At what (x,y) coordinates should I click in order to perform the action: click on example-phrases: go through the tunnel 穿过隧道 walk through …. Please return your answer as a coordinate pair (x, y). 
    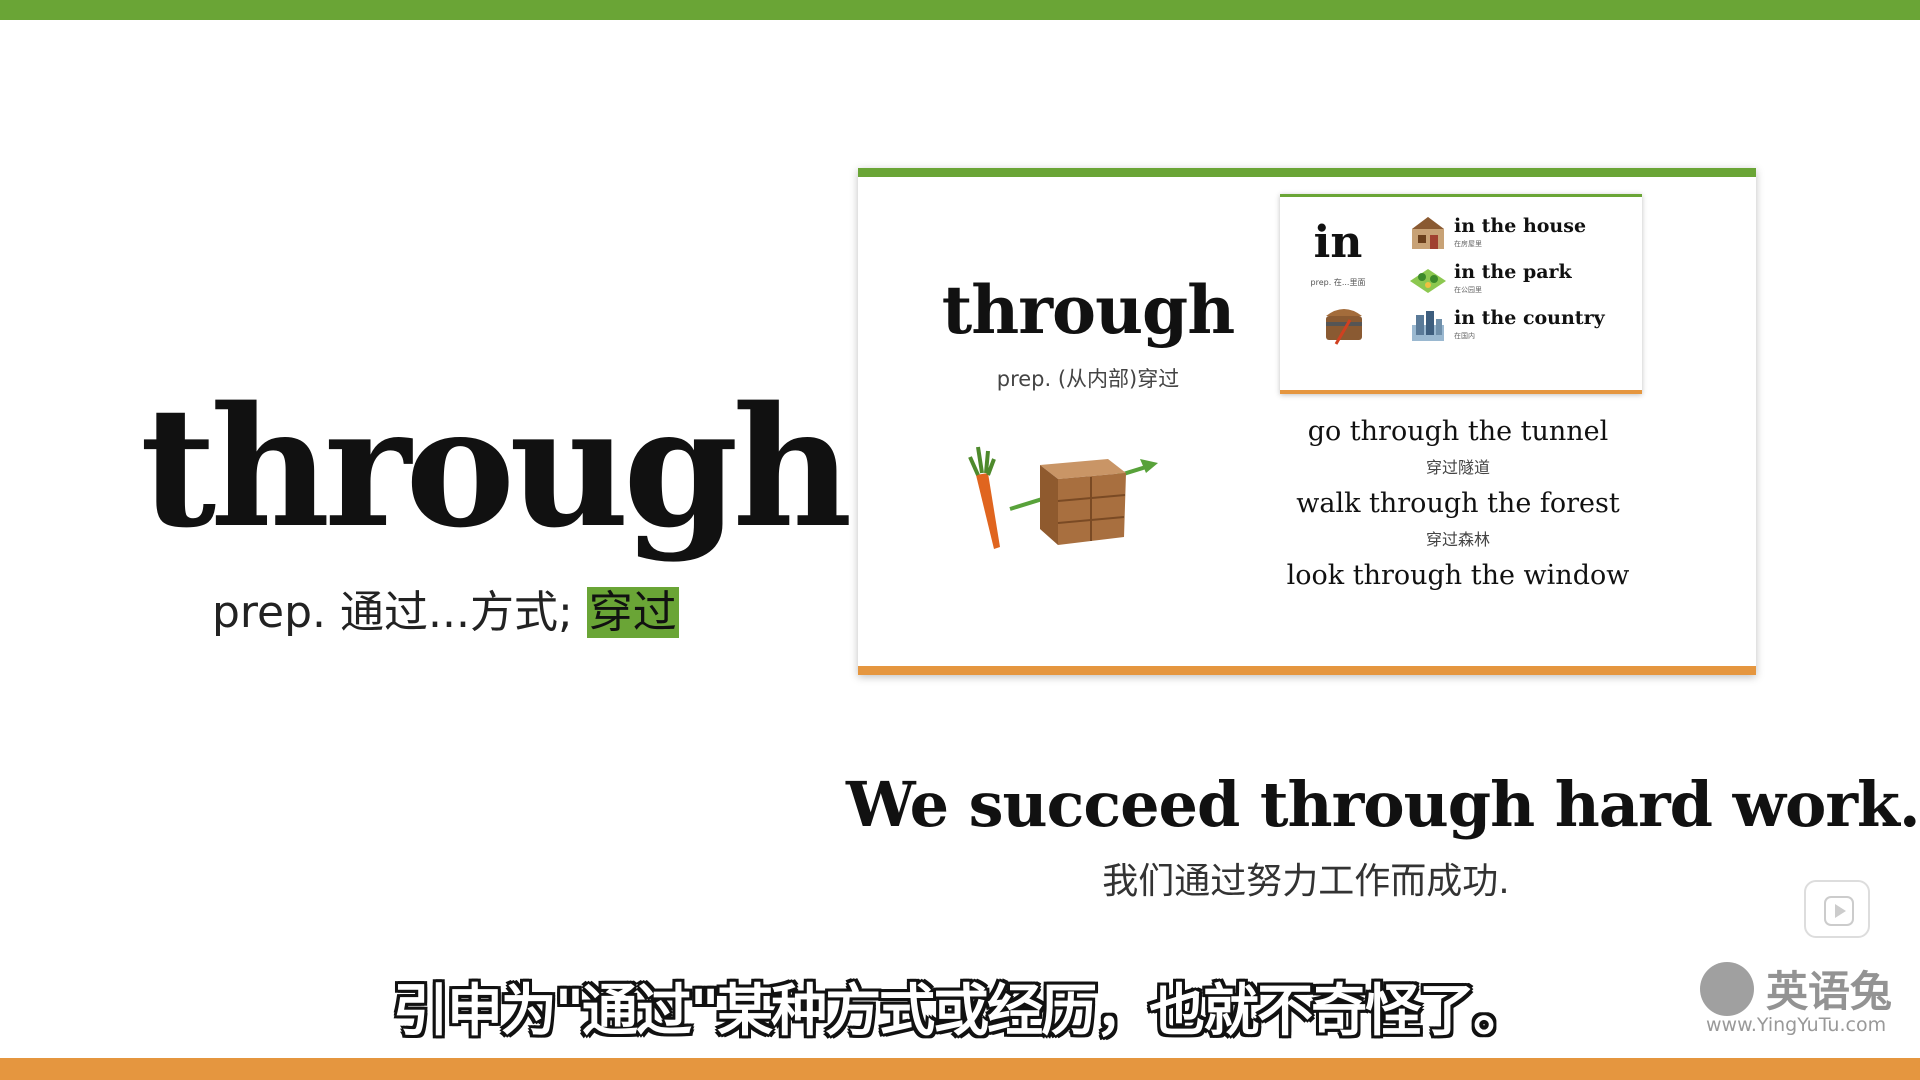
    Looking at the image, I should click on (1458, 504).